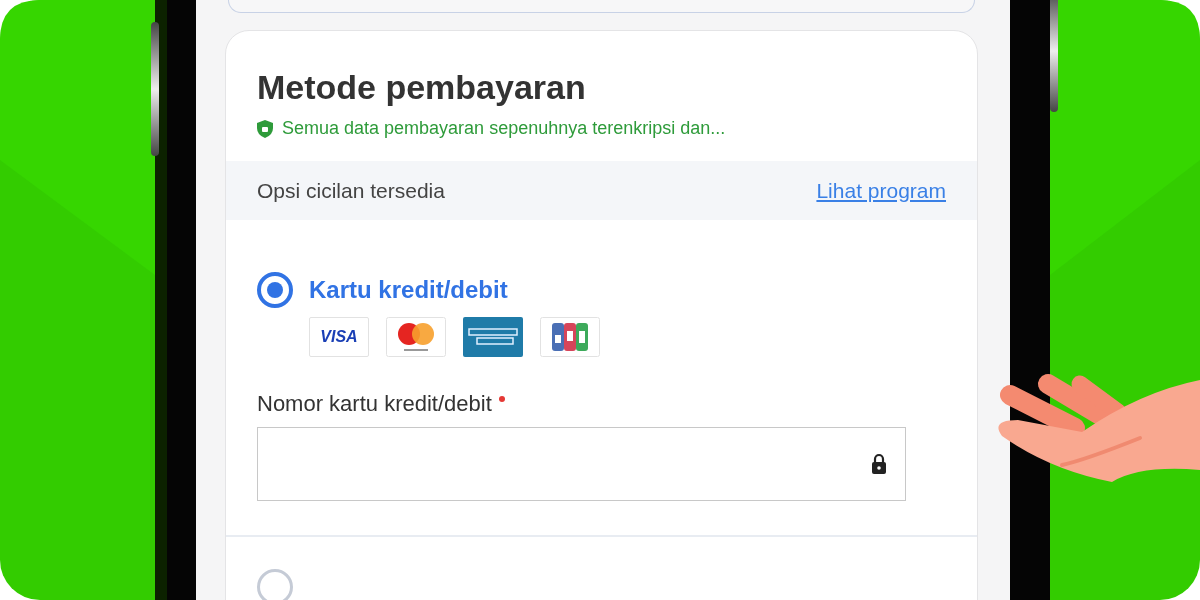 The width and height of the screenshot is (1200, 600). I want to click on striped-logo-icon, so click(570, 337).